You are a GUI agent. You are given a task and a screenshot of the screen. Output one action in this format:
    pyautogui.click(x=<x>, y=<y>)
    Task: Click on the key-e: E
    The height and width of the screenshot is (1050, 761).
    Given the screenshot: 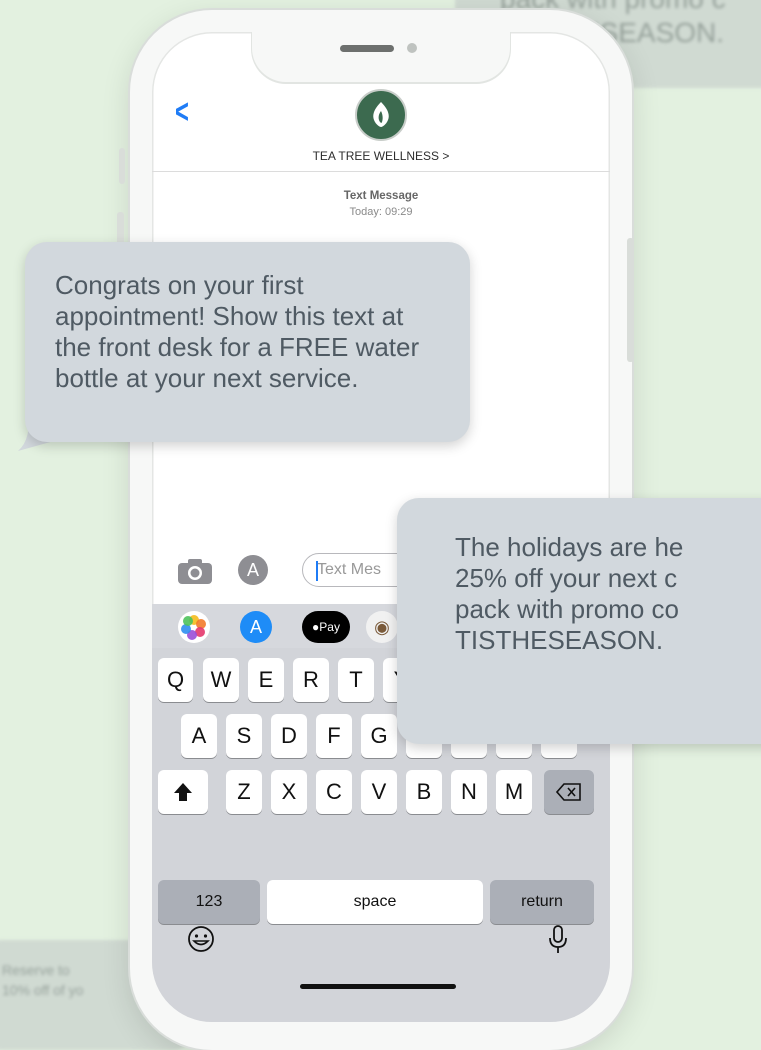 What is the action you would take?
    pyautogui.click(x=266, y=680)
    